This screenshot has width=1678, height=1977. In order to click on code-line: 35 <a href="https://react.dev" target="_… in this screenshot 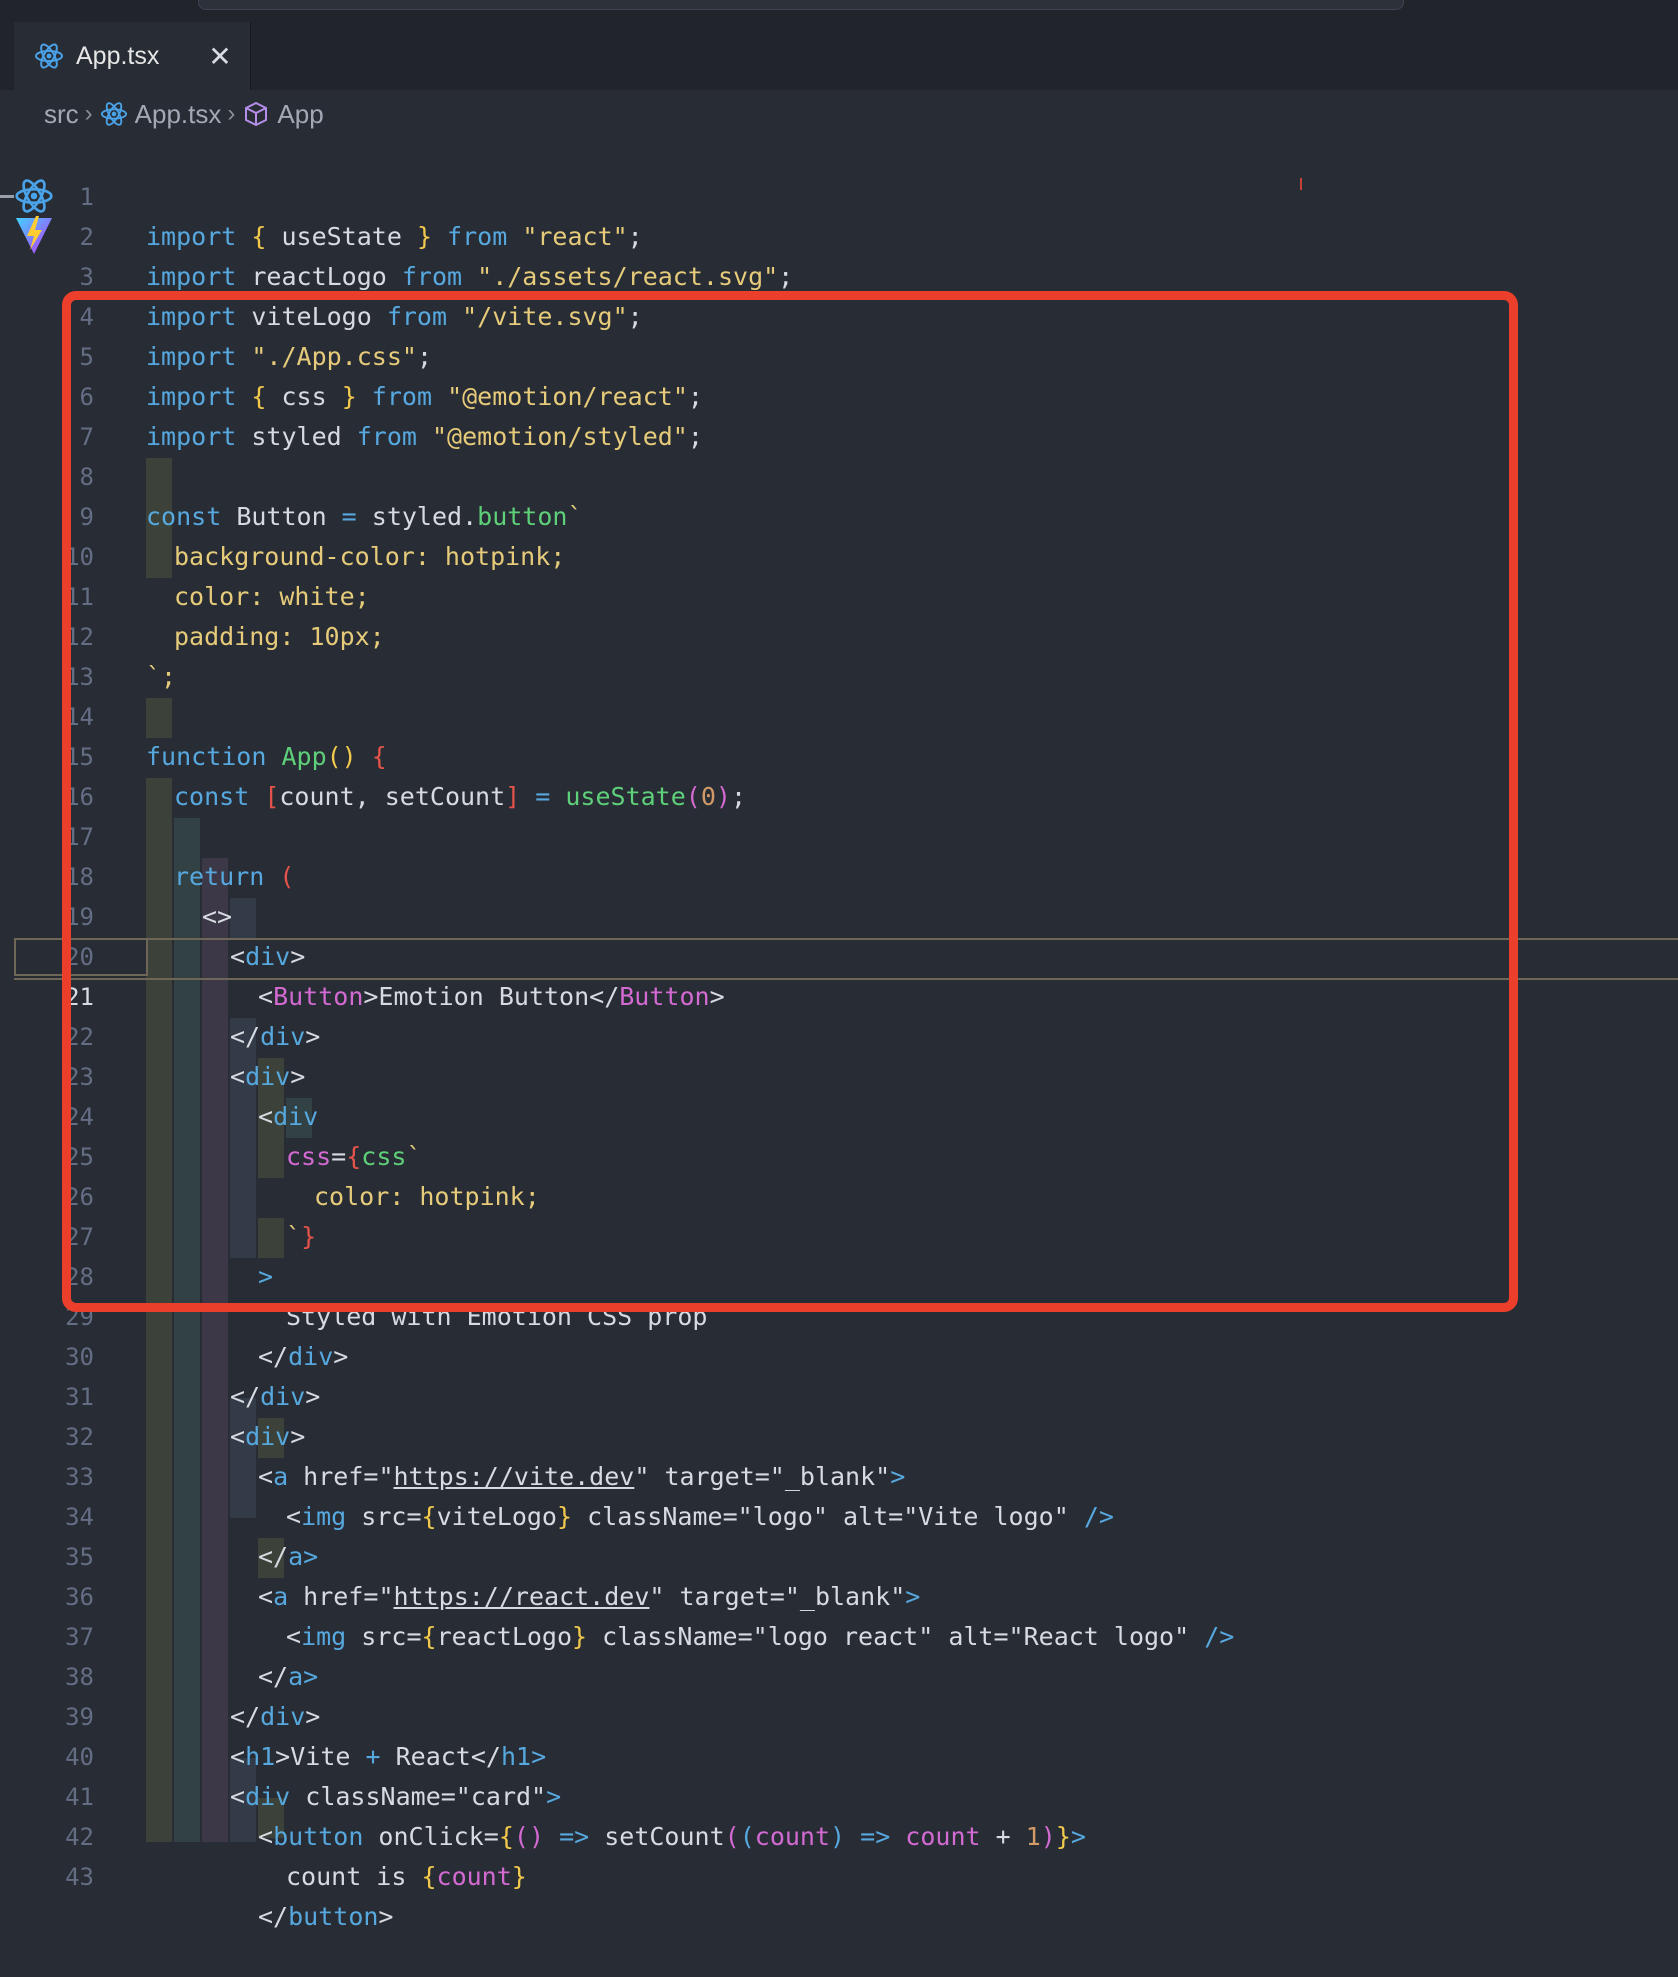, I will do `click(839, 1554)`.